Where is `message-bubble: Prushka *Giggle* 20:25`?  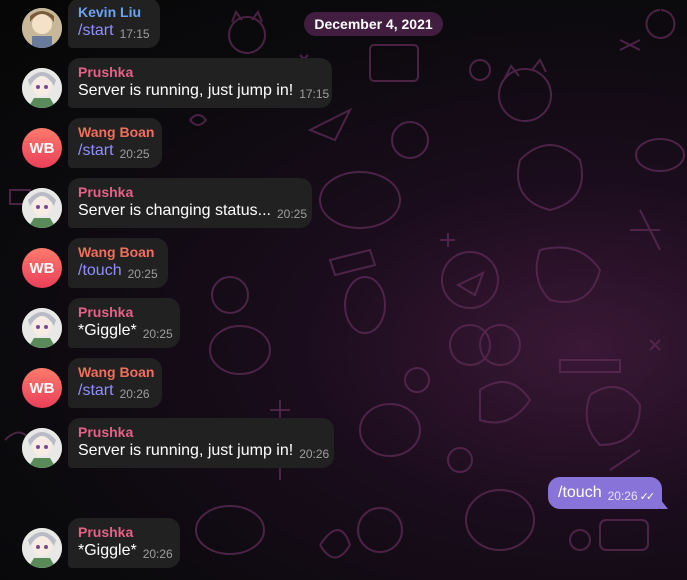 message-bubble: Prushka *Giggle* 20:25 is located at coordinates (124, 323).